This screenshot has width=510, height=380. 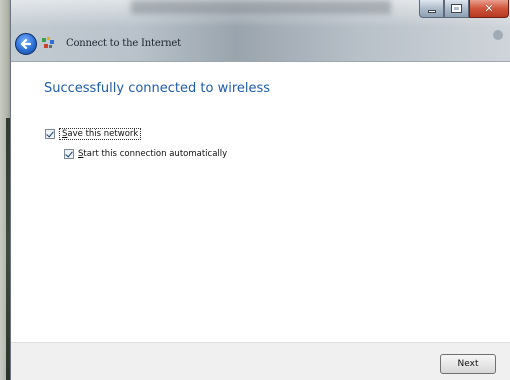 I want to click on back-button, so click(x=26, y=44).